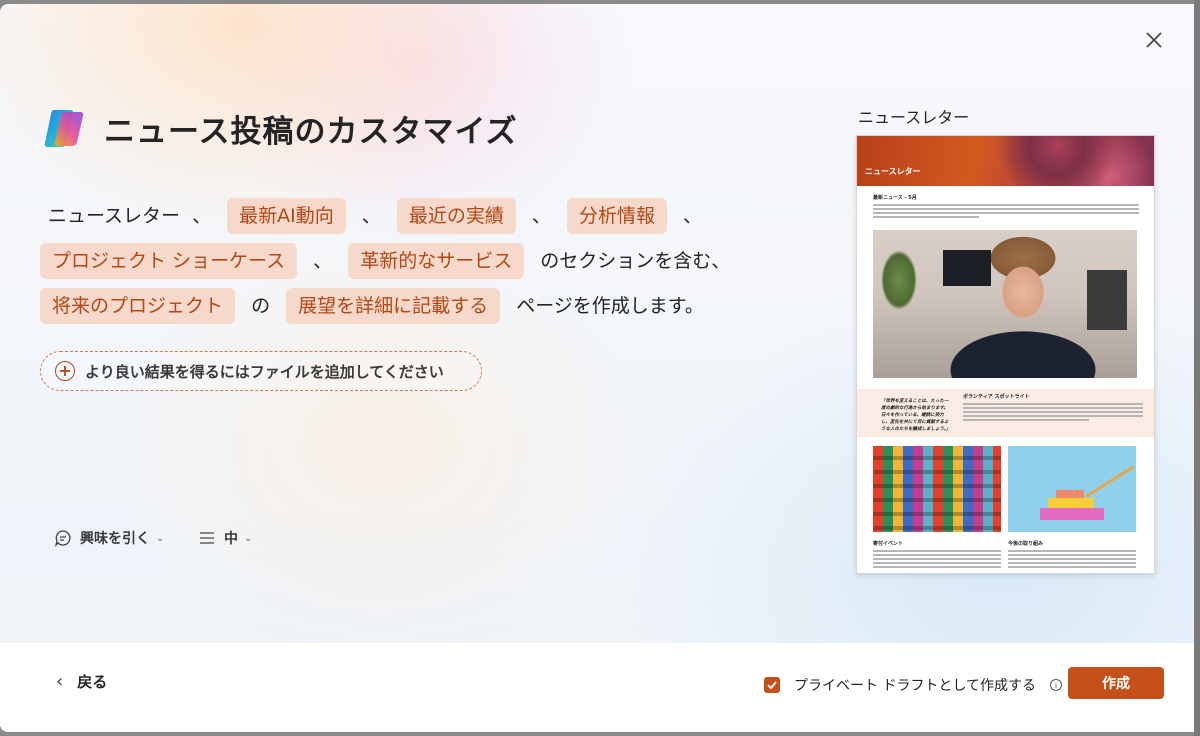  What do you see at coordinates (1116, 683) in the screenshot?
I see `create-button: 作成` at bounding box center [1116, 683].